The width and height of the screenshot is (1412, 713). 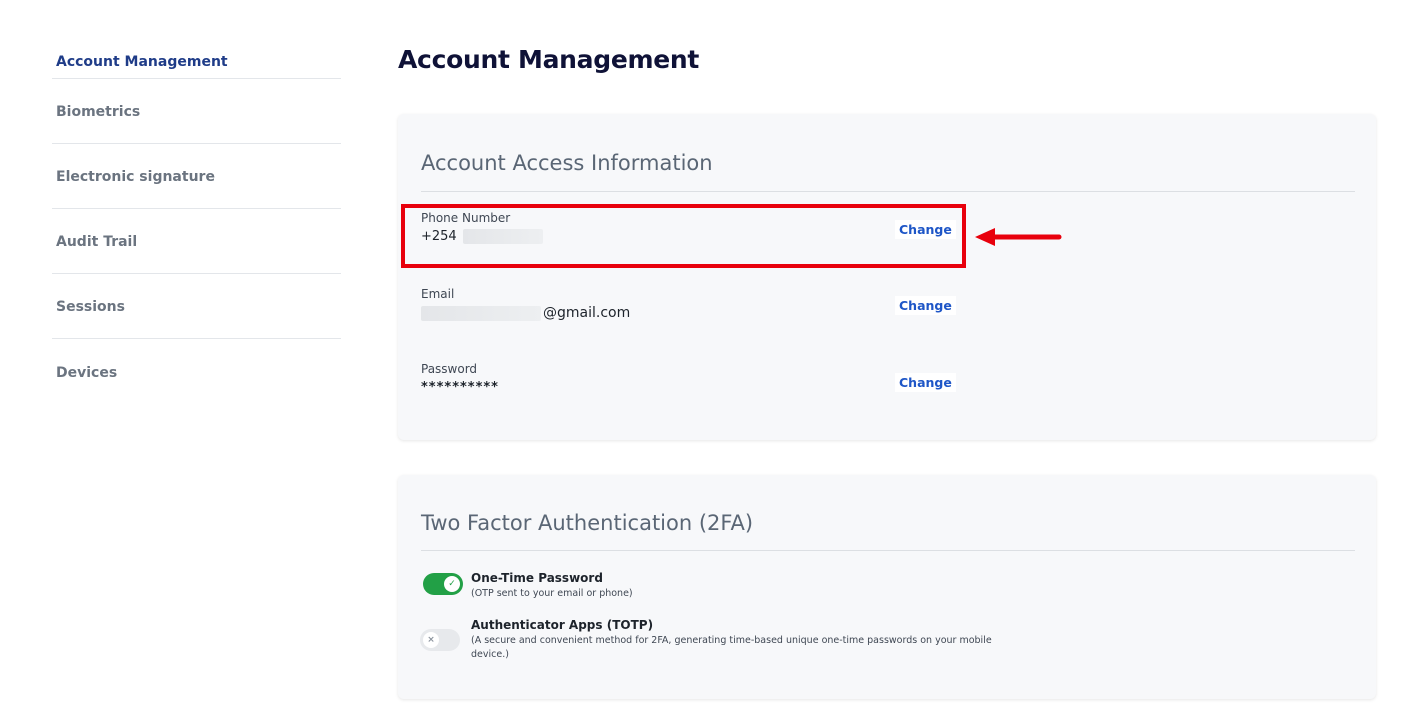 I want to click on account-access-title: Account Access Information, so click(x=567, y=163).